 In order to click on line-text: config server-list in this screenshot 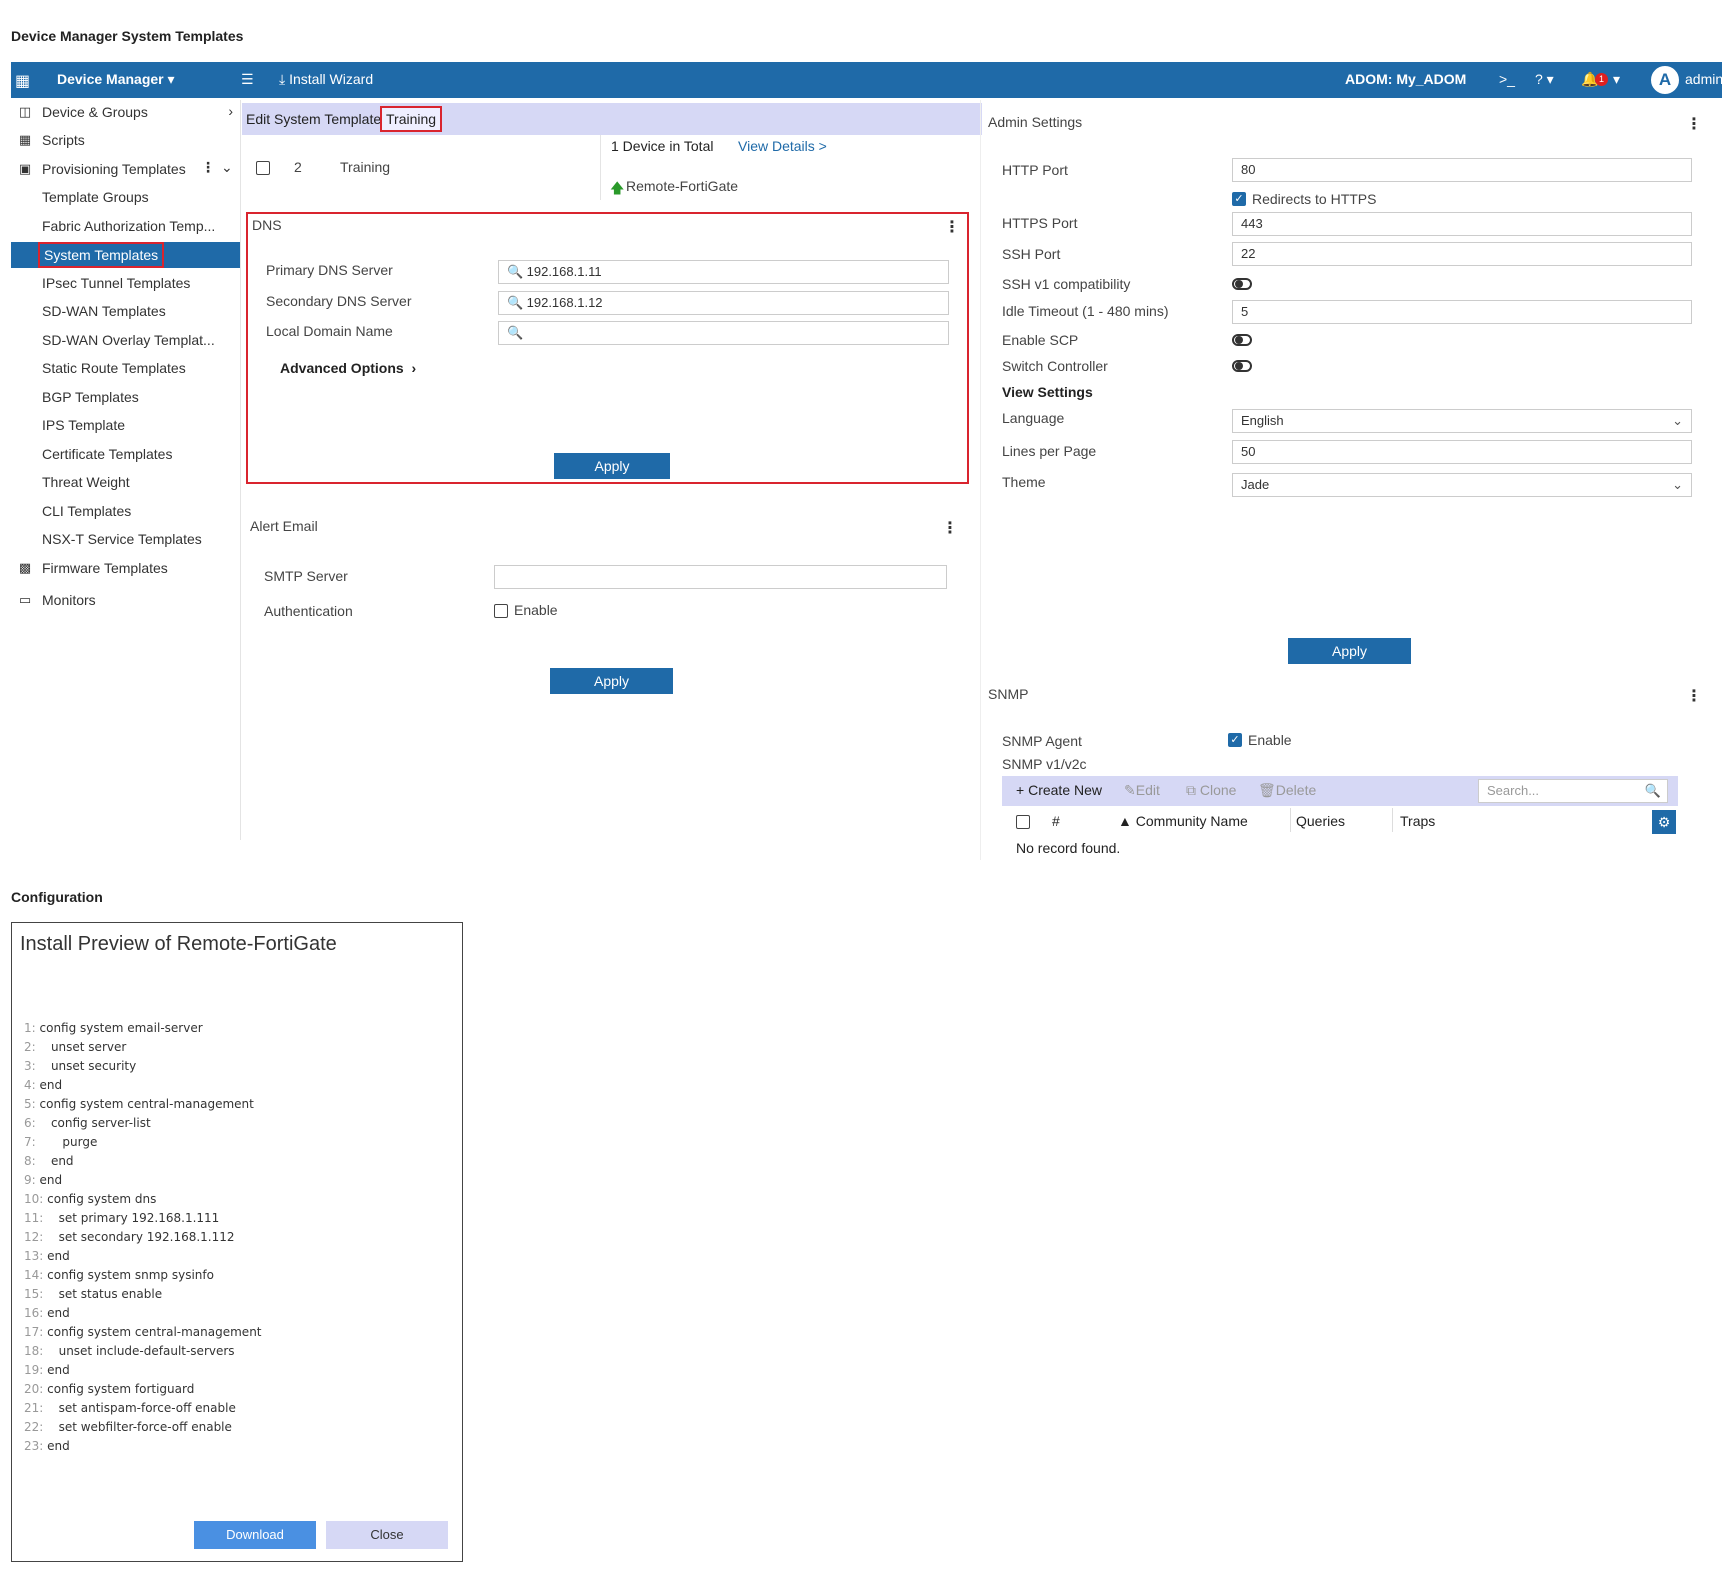, I will do `click(95, 1123)`.